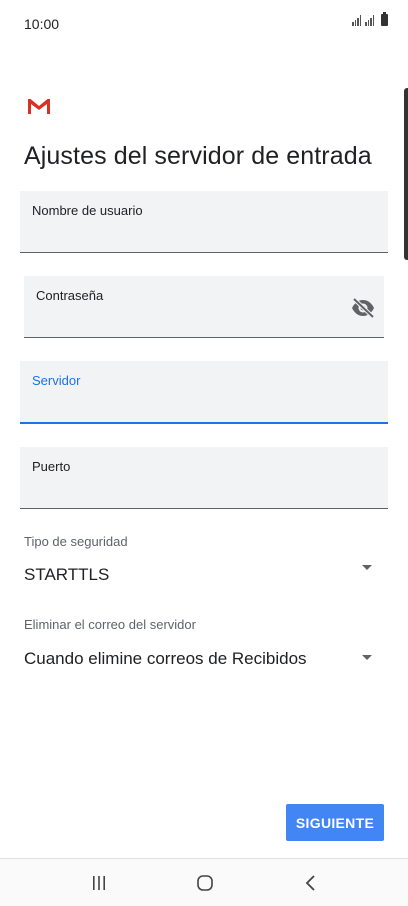 The height and width of the screenshot is (906, 408). What do you see at coordinates (406, 174) in the screenshot?
I see `scroll-handle` at bounding box center [406, 174].